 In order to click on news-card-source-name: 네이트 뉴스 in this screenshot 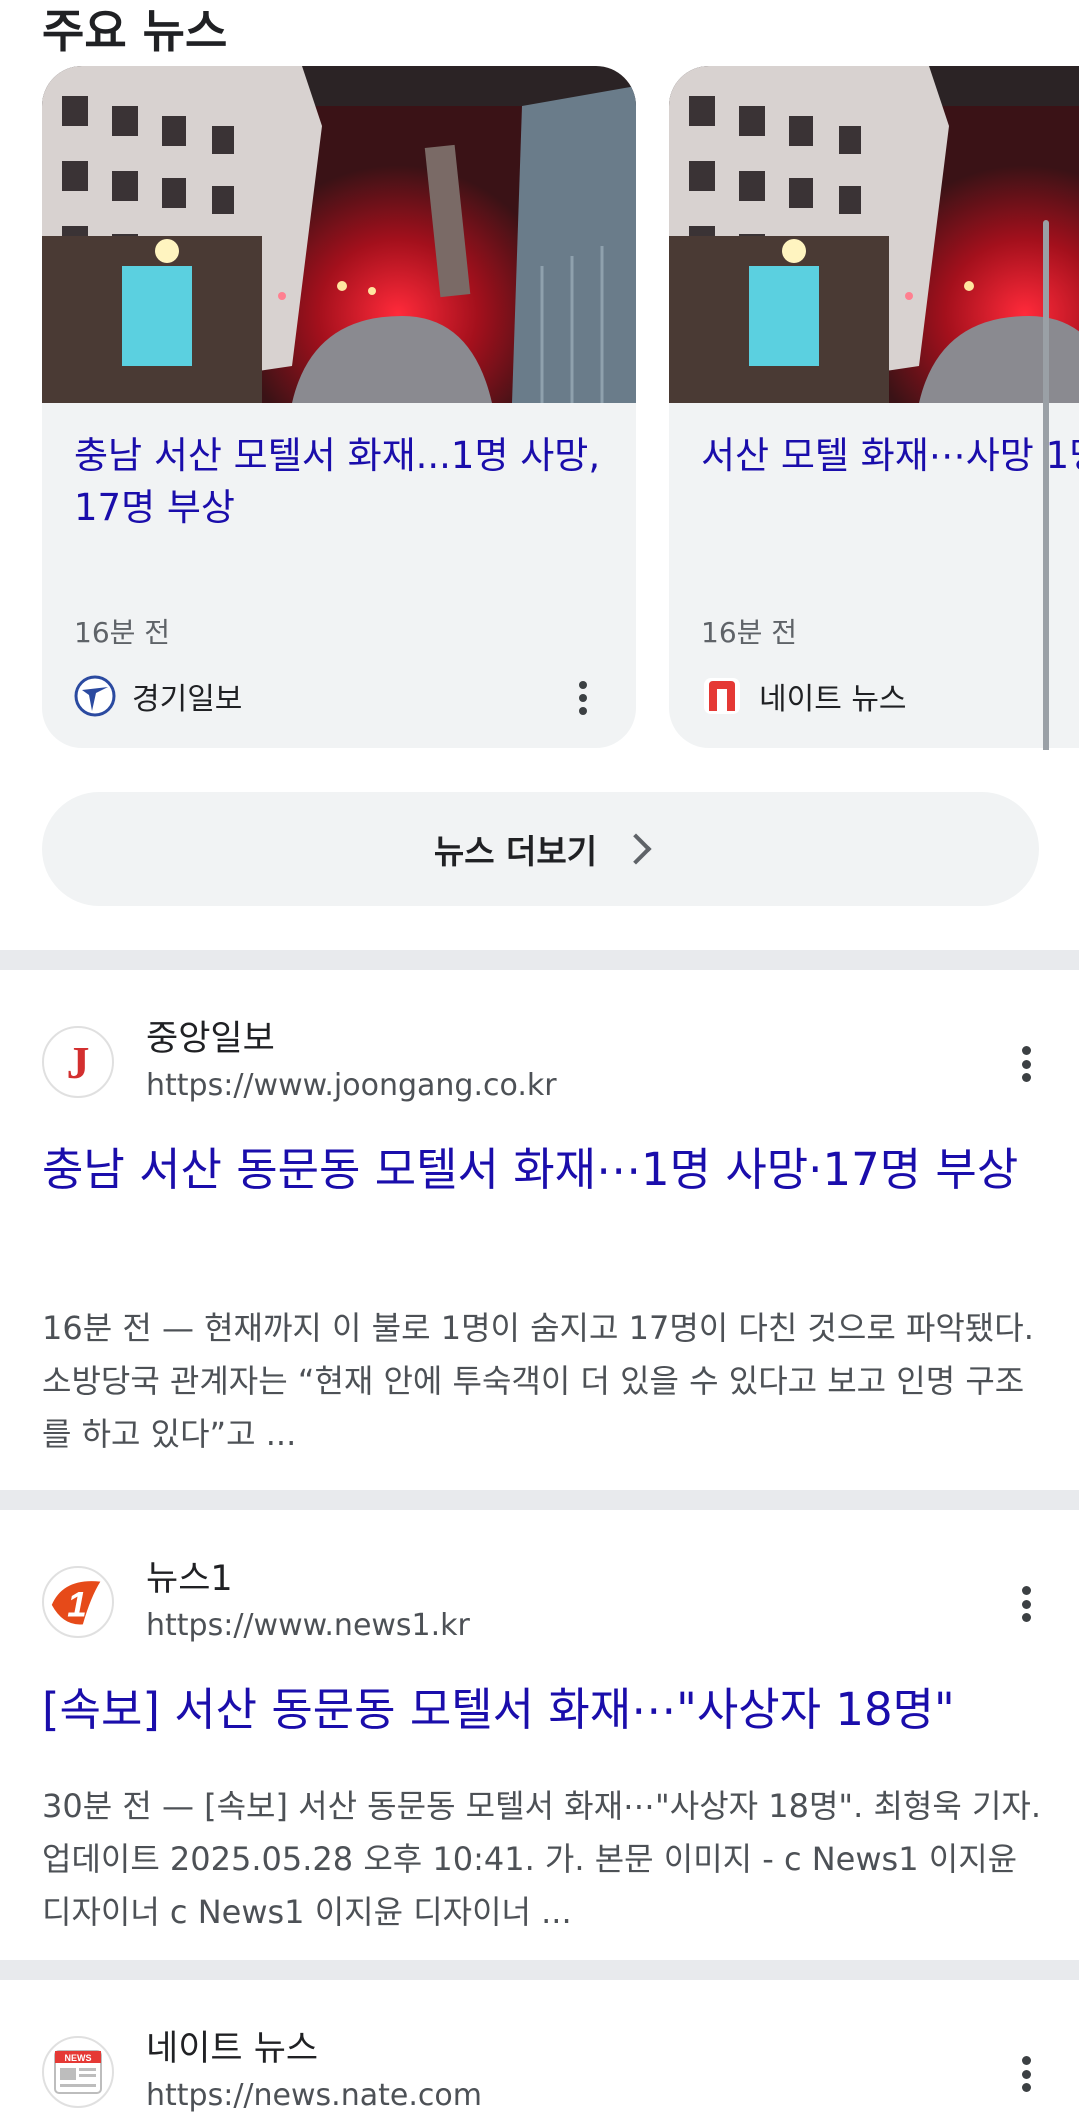, I will do `click(833, 699)`.